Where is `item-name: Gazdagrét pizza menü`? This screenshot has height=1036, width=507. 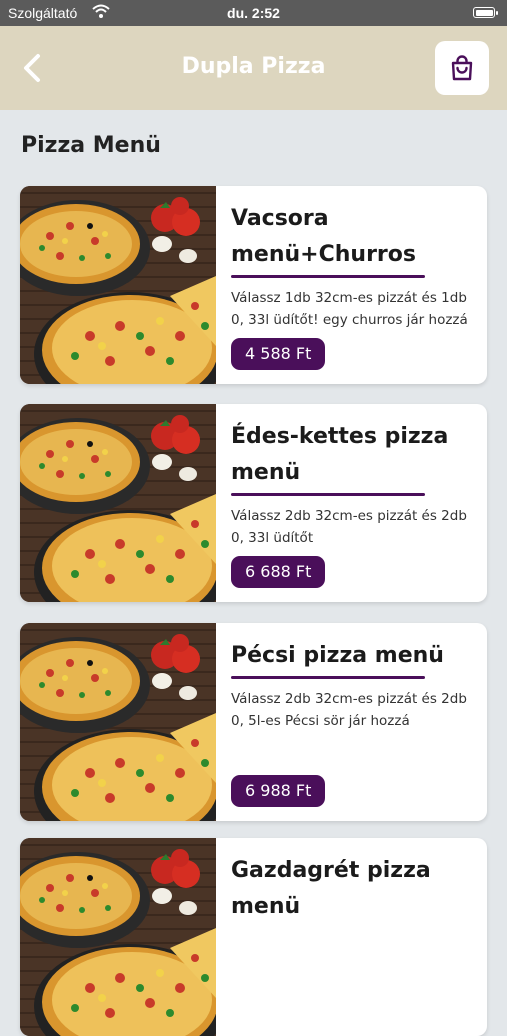 item-name: Gazdagrét pizza menü is located at coordinates (331, 888).